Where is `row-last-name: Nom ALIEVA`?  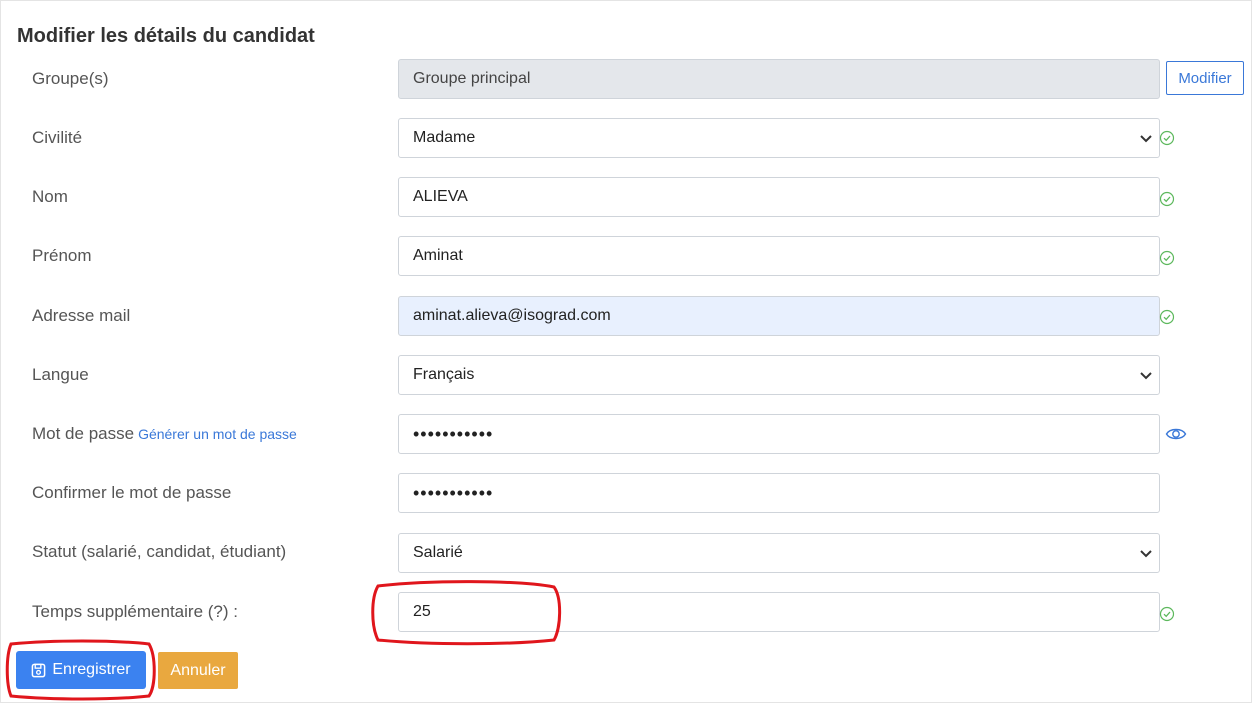 row-last-name: Nom ALIEVA is located at coordinates (626, 197).